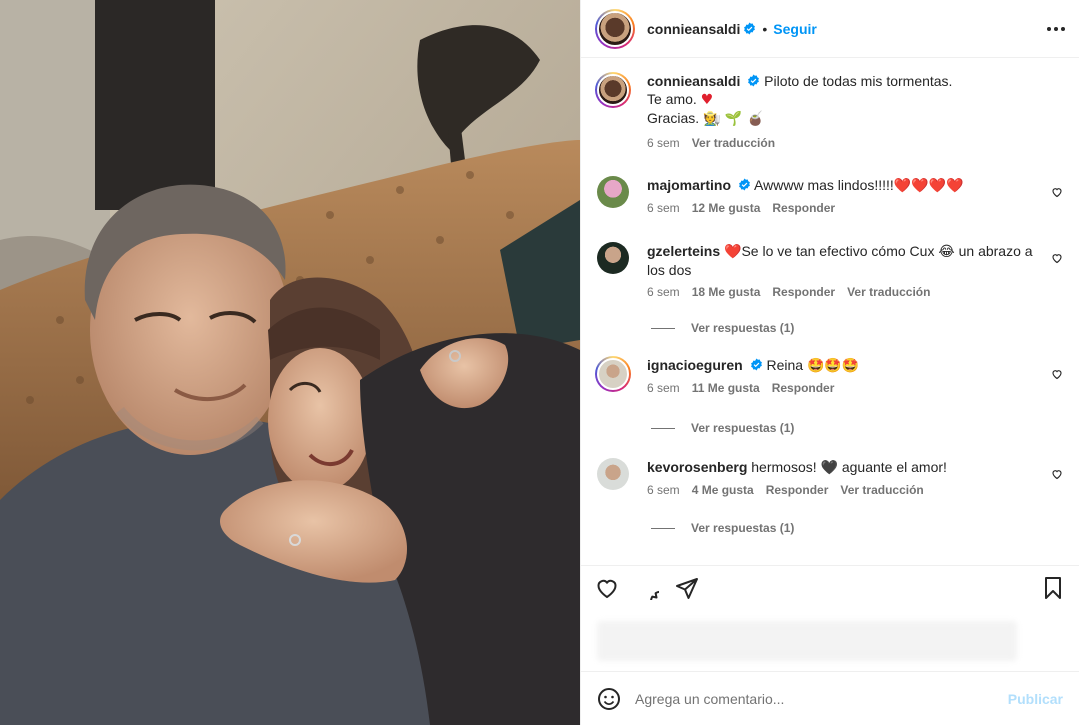 This screenshot has width=1079, height=725. What do you see at coordinates (928, 186) in the screenshot?
I see `comment-emojis: ❤️❤️❤️❤️` at bounding box center [928, 186].